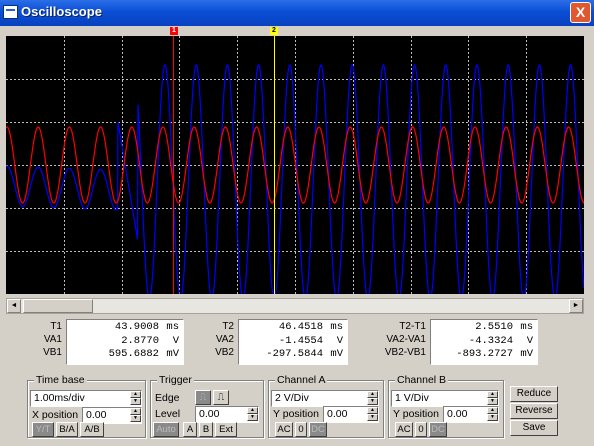 The height and width of the screenshot is (446, 594). Describe the element at coordinates (412, 326) in the screenshot. I see `label-t2-t1: T2-T1` at that location.